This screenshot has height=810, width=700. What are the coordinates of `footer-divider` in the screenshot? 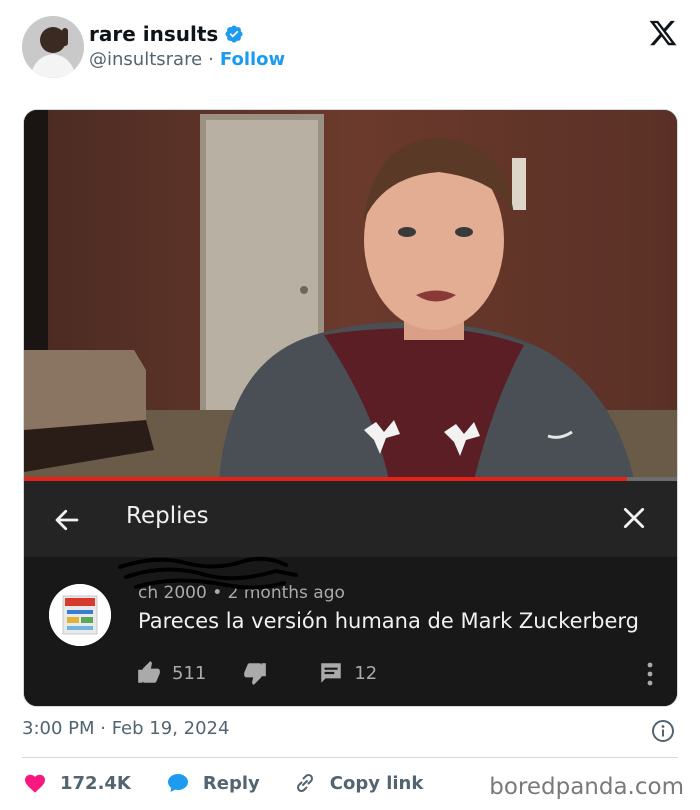 It's located at (350, 757).